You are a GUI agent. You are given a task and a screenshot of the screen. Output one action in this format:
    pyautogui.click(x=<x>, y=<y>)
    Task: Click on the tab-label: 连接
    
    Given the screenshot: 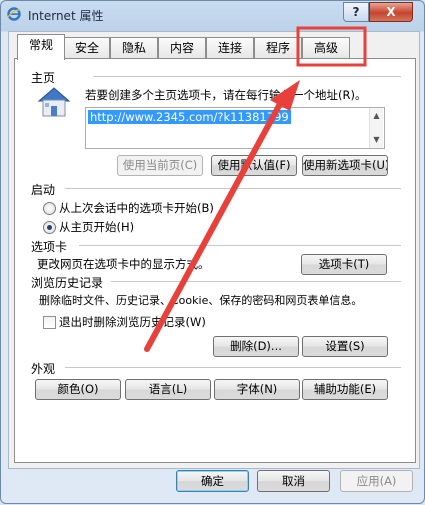 What is the action you would take?
    pyautogui.click(x=229, y=48)
    